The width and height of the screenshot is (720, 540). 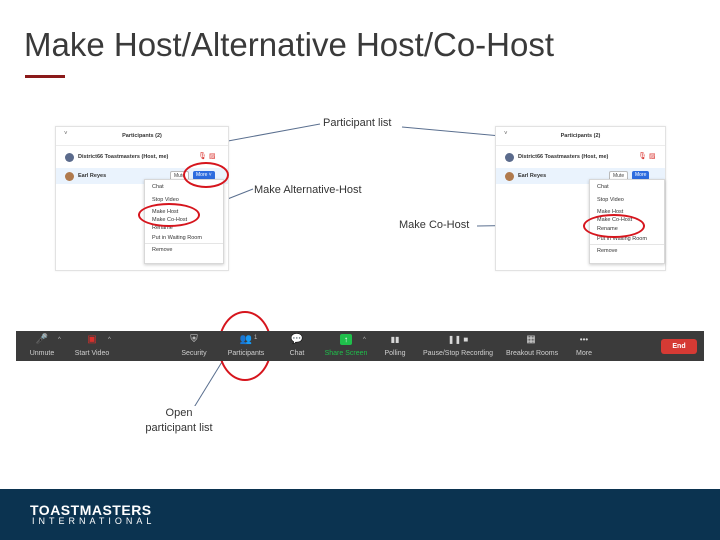 What do you see at coordinates (458, 346) in the screenshot?
I see `recording-button: ❚❚ ■ Pause/Stop Recording` at bounding box center [458, 346].